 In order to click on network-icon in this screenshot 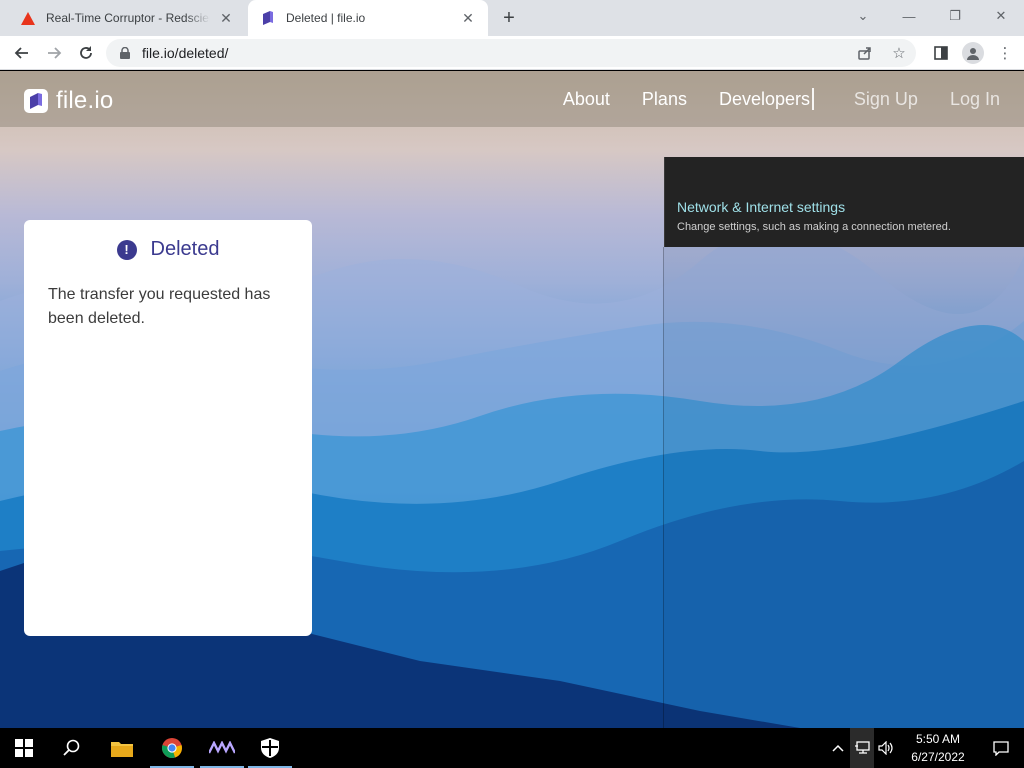, I will do `click(862, 748)`.